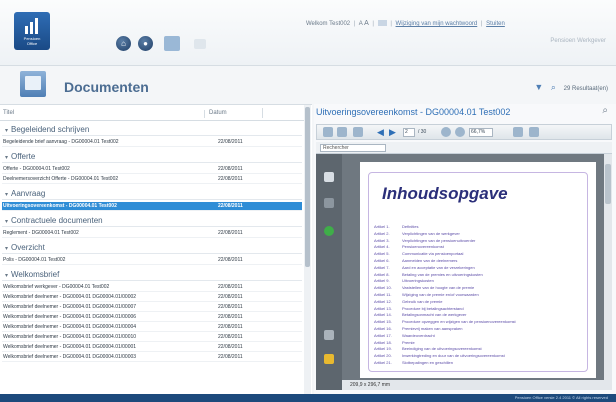 The width and height of the screenshot is (616, 402). What do you see at coordinates (423, 247) in the screenshot?
I see `toc-text: Pensioenovereenkomst` at bounding box center [423, 247].